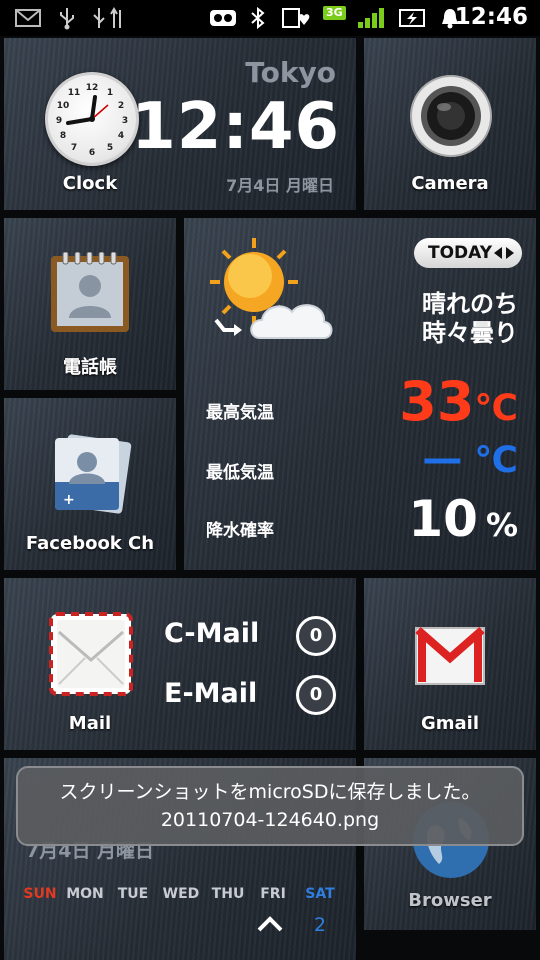  I want to click on phonebook-icon, so click(90, 292).